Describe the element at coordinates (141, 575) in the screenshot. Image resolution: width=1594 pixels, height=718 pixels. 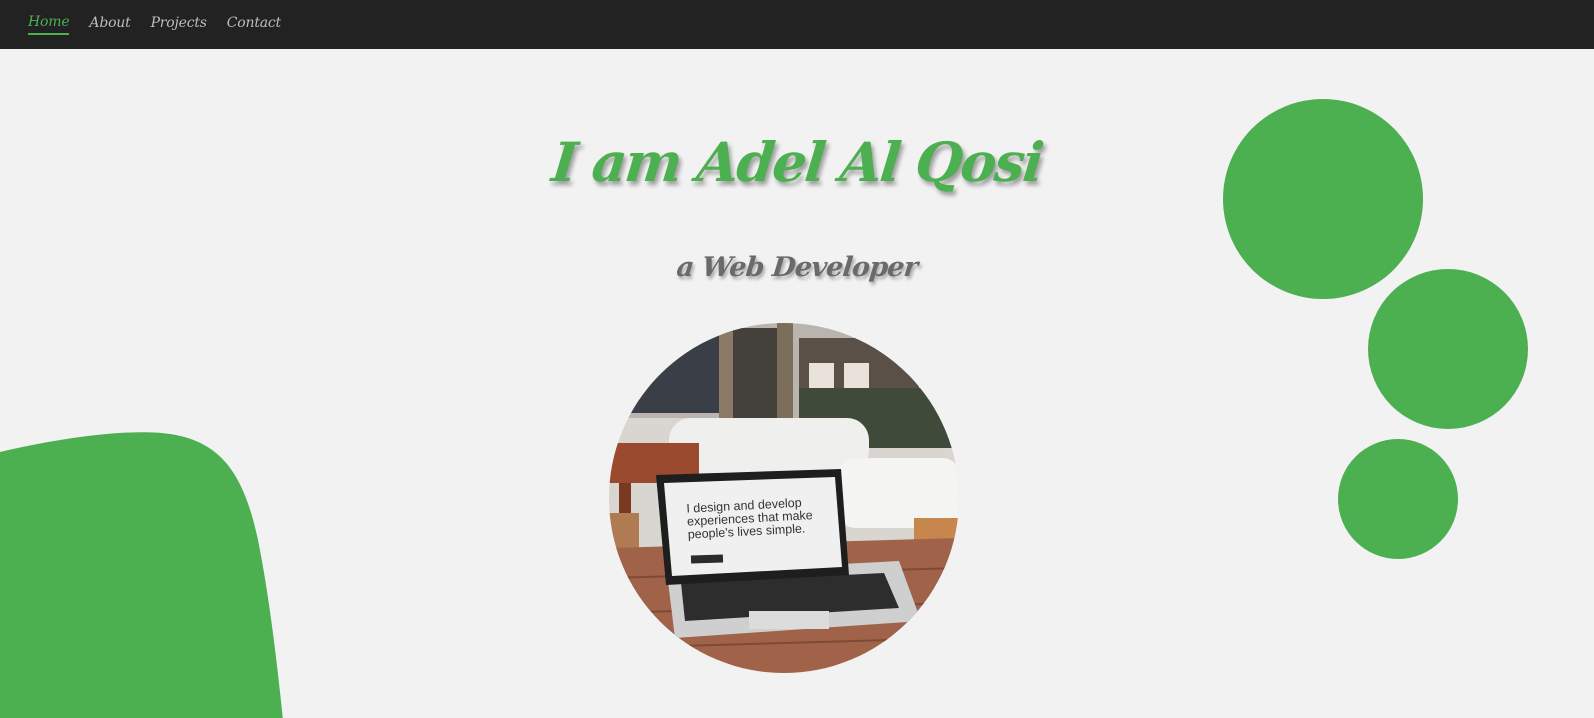
I see `decorative-green-blob` at that location.